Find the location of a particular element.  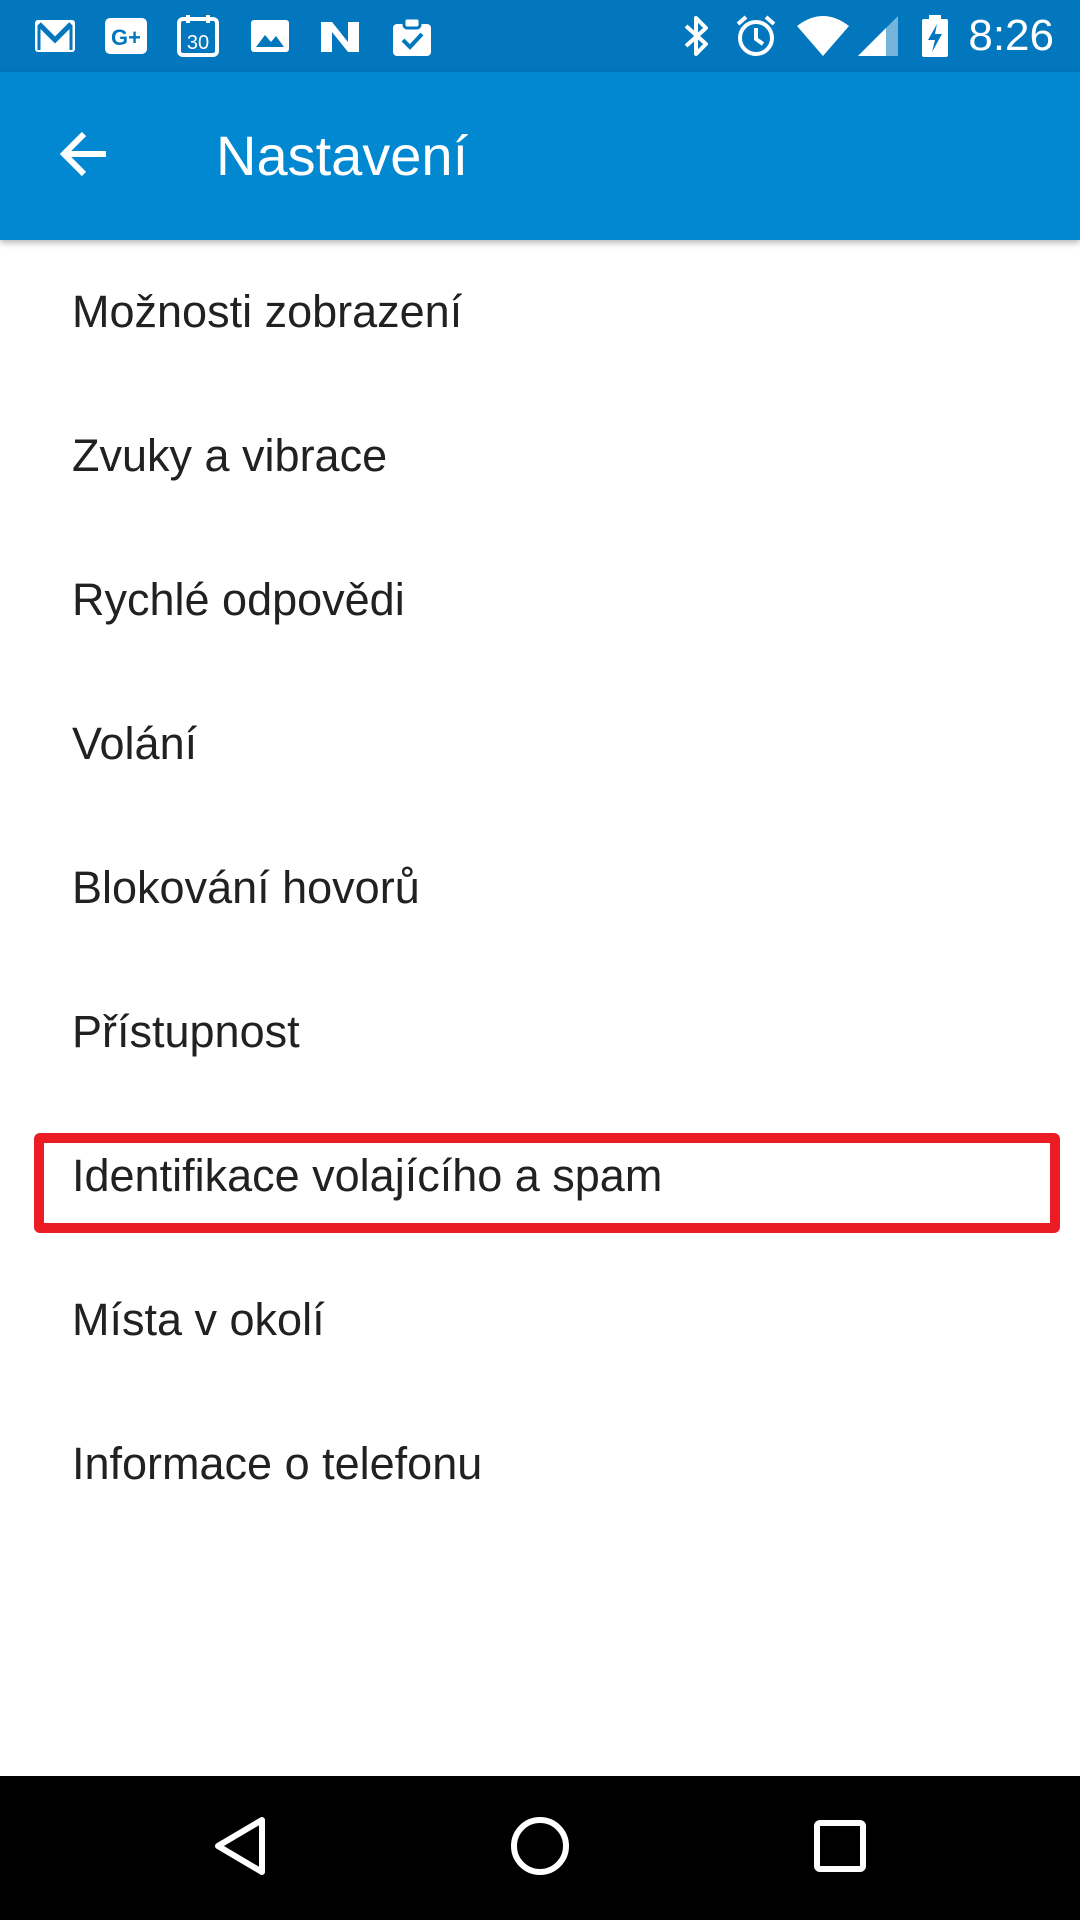

home-circle-icon is located at coordinates (540, 1848).